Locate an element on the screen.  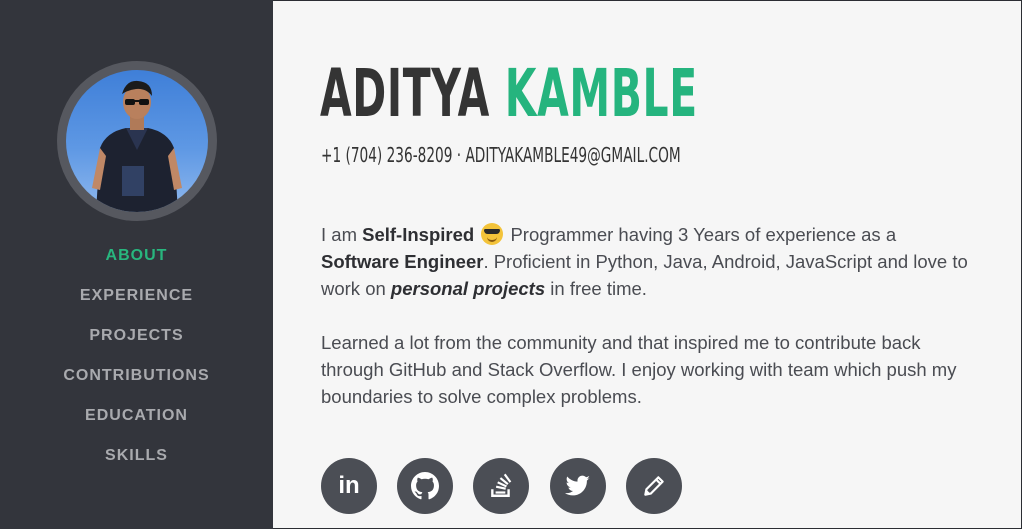
nav-item-contributions: CONTRIBUTIONS is located at coordinates (136, 376).